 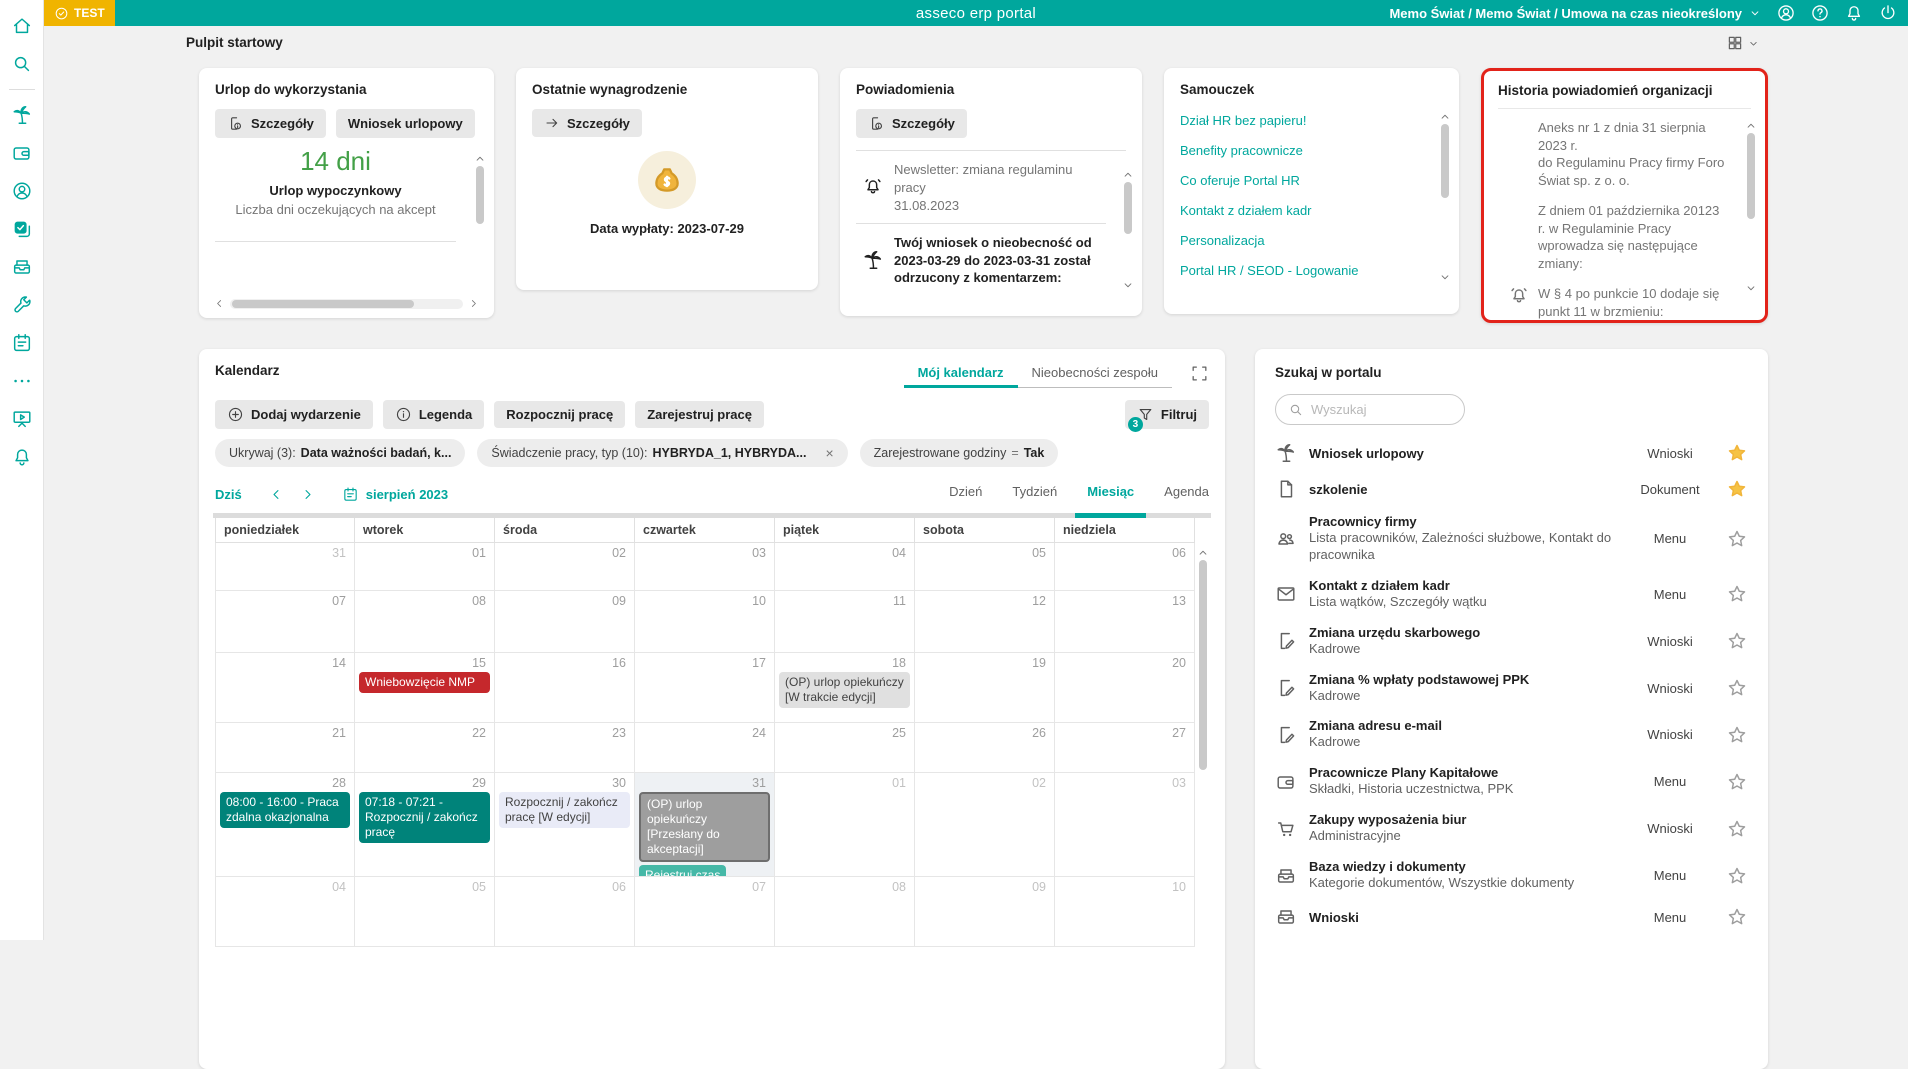 What do you see at coordinates (346, 303) in the screenshot?
I see `vacation-hscrollbar` at bounding box center [346, 303].